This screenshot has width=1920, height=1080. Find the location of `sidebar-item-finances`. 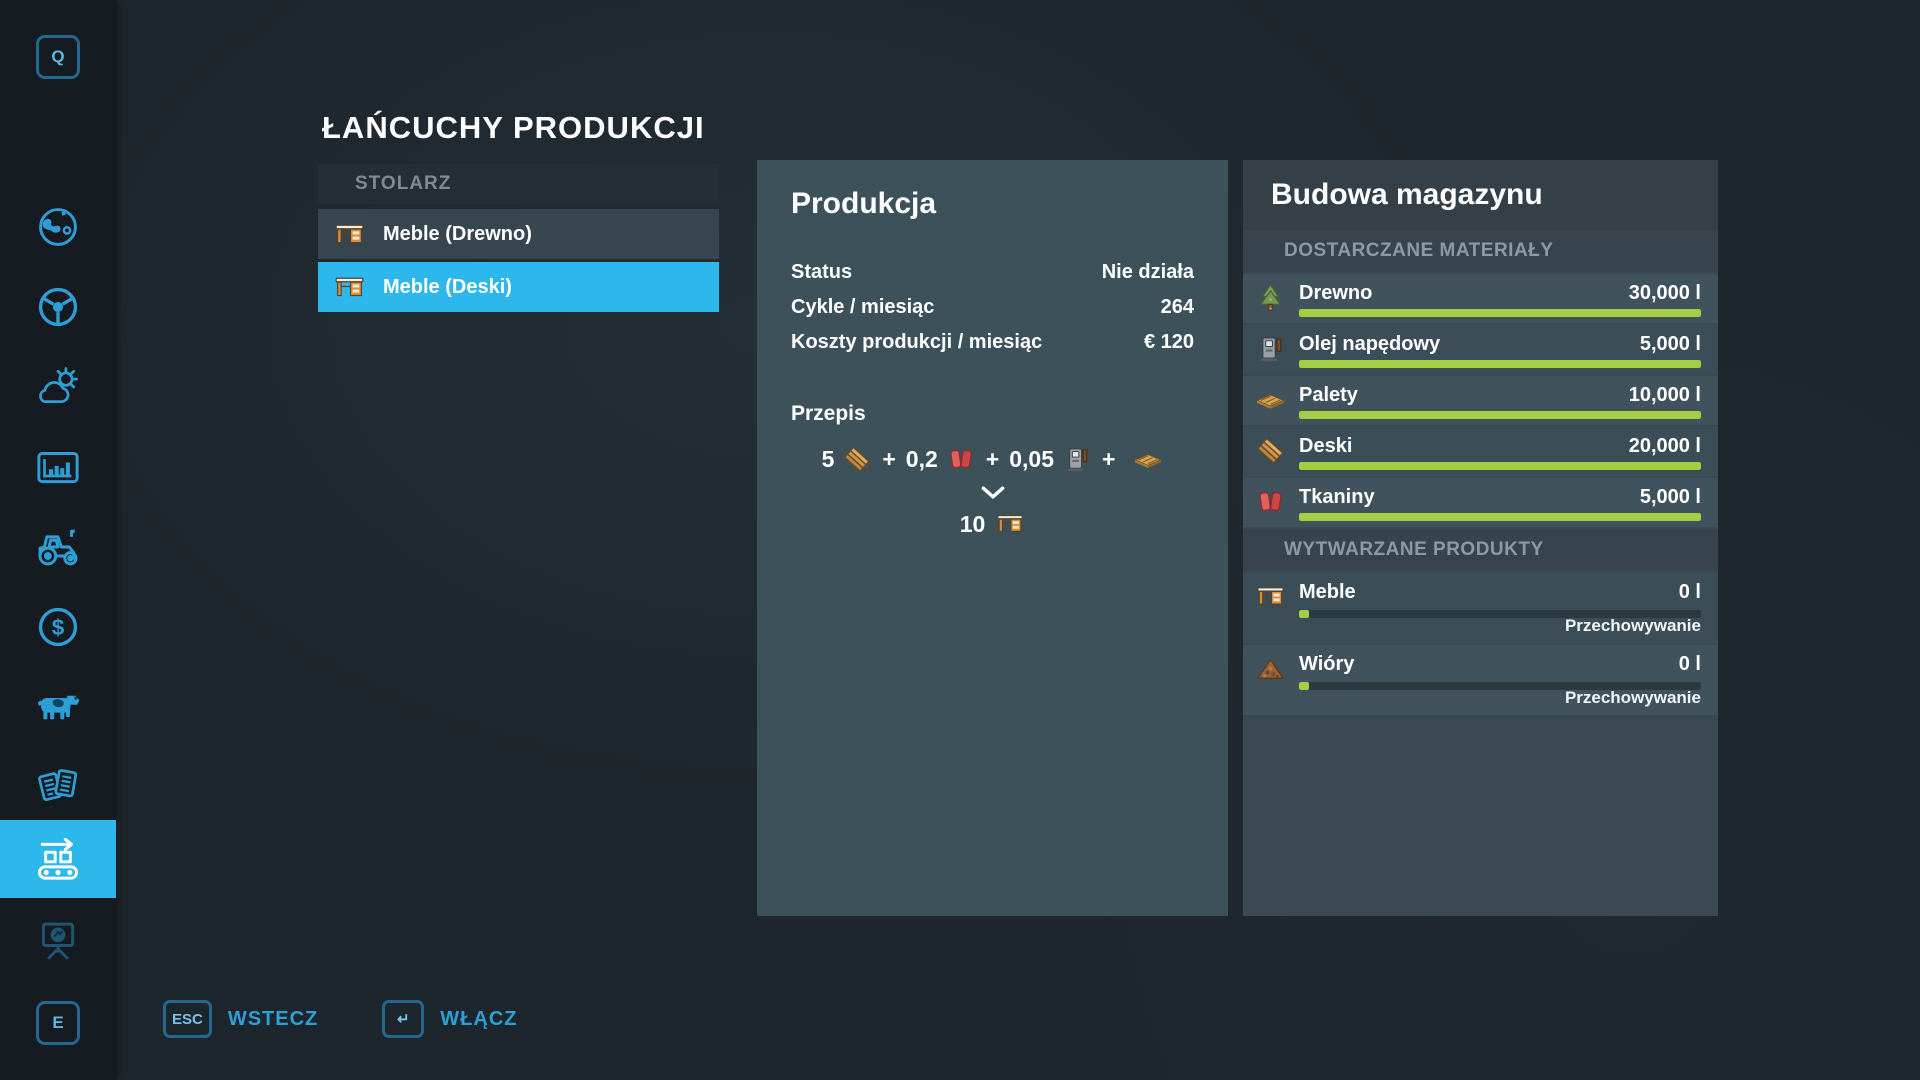

sidebar-item-finances is located at coordinates (58, 627).